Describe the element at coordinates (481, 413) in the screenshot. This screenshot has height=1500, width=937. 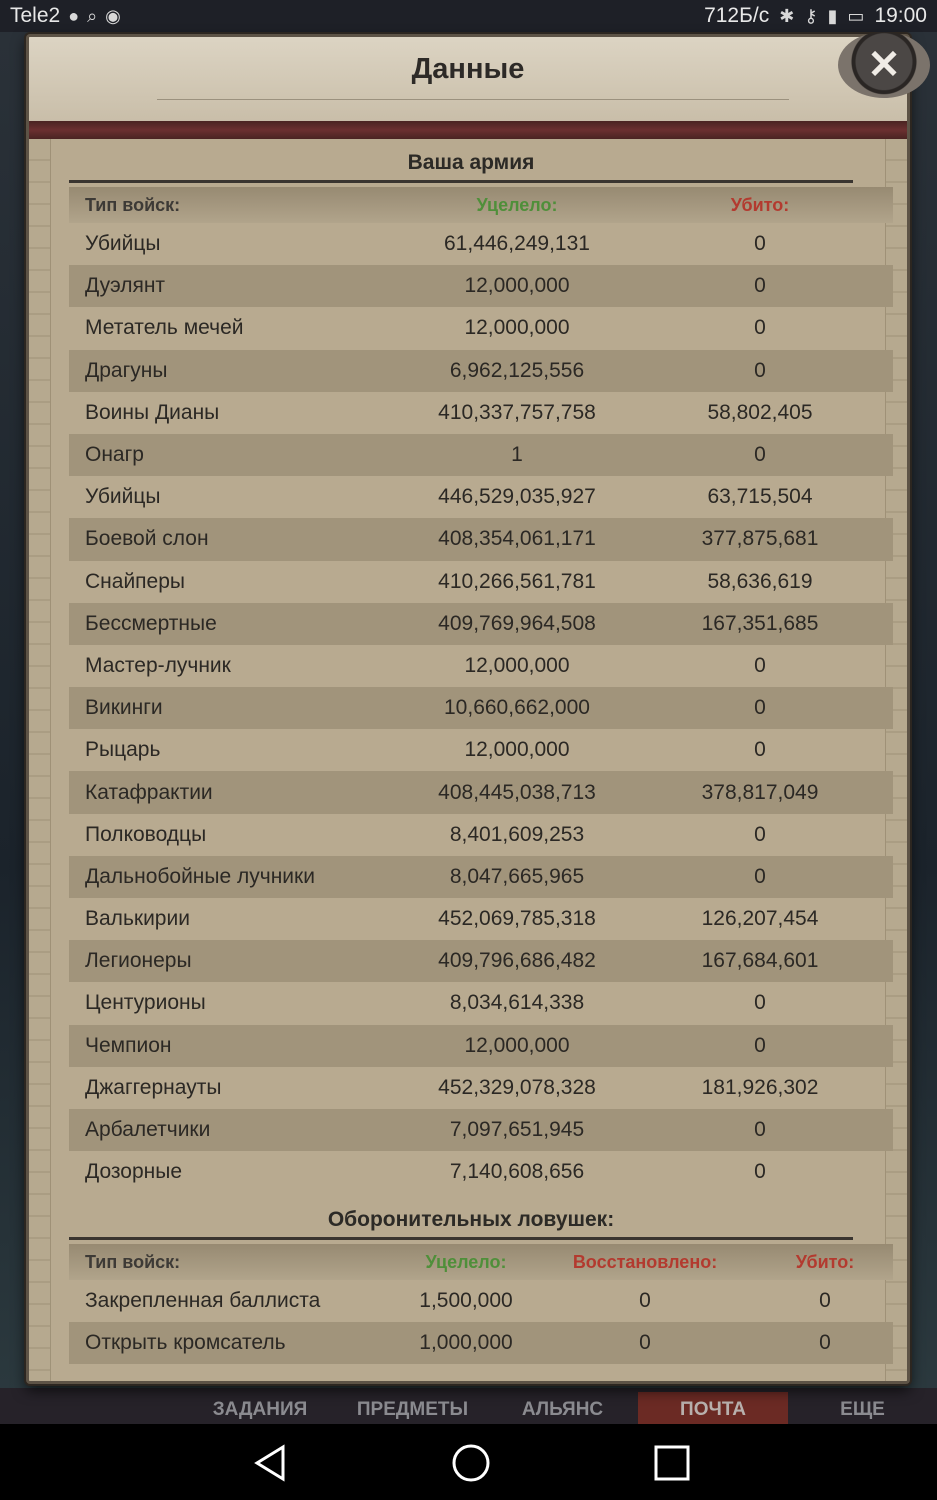
I see `table-row: Воины Дианы 410,337,757,758 58,802,405` at that location.